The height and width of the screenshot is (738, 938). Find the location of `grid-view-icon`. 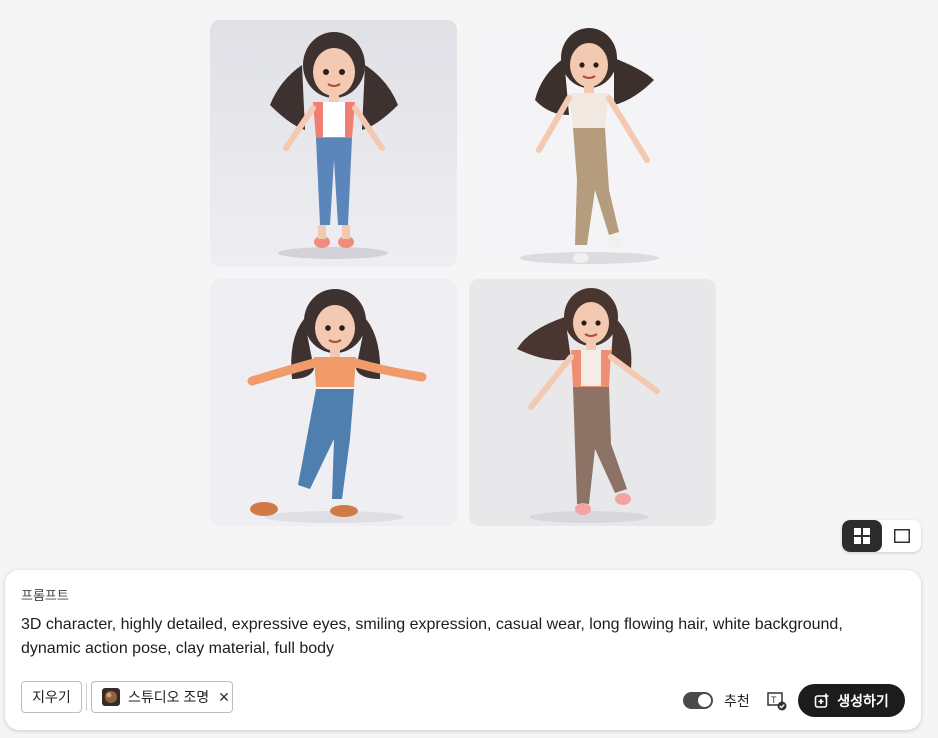

grid-view-icon is located at coordinates (862, 536).